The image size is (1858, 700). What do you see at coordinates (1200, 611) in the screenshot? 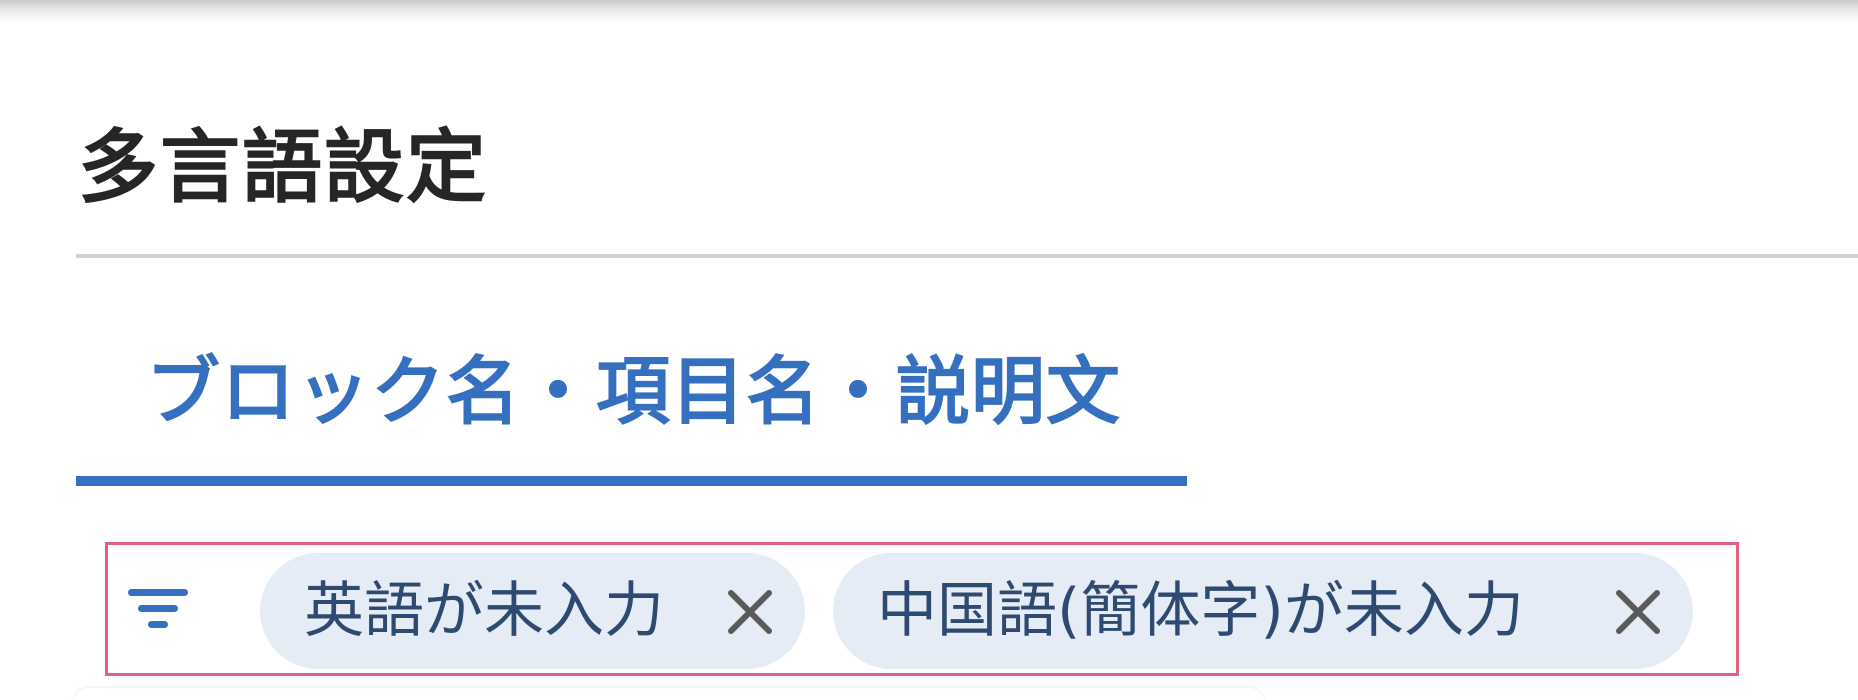
I see `filter-chip-label: 中国語(簡体字)が未入力` at bounding box center [1200, 611].